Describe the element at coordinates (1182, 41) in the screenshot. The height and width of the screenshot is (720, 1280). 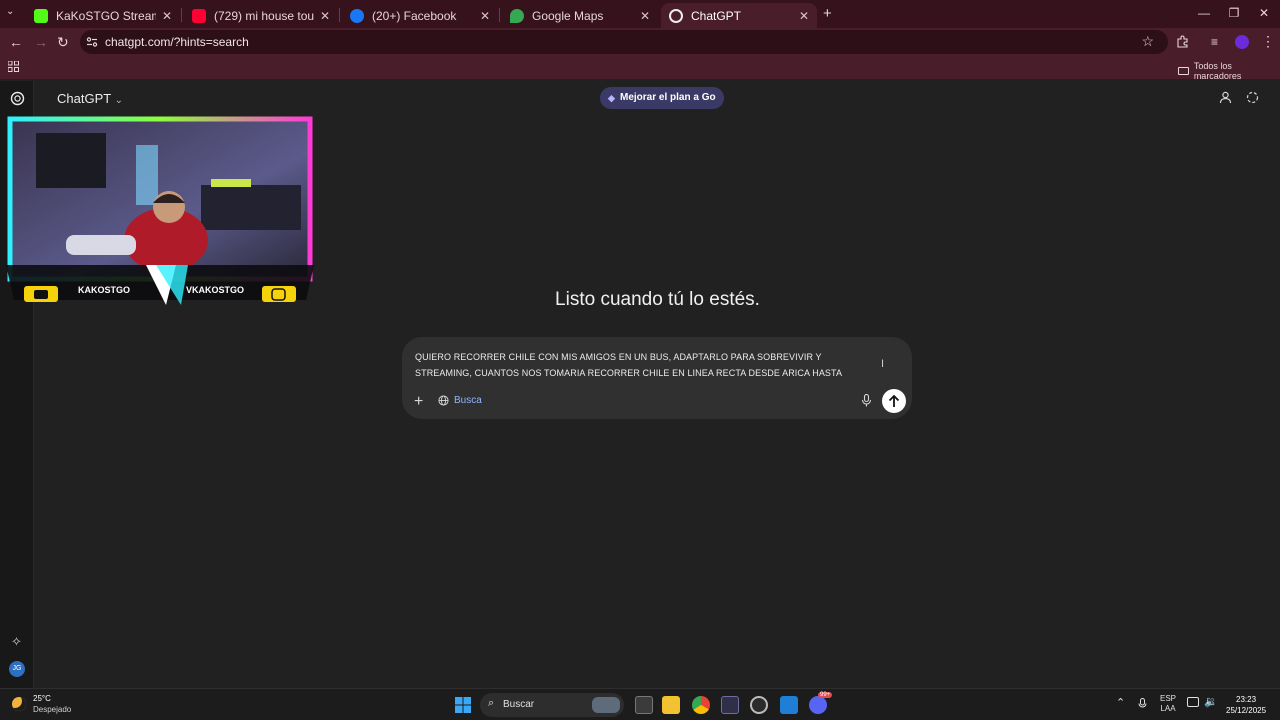
I see `extensions-icon` at that location.